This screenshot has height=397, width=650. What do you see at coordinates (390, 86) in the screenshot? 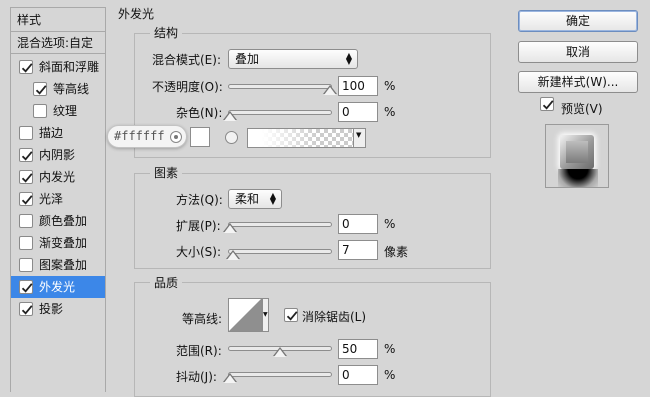
I see `opacity-unit: %` at bounding box center [390, 86].